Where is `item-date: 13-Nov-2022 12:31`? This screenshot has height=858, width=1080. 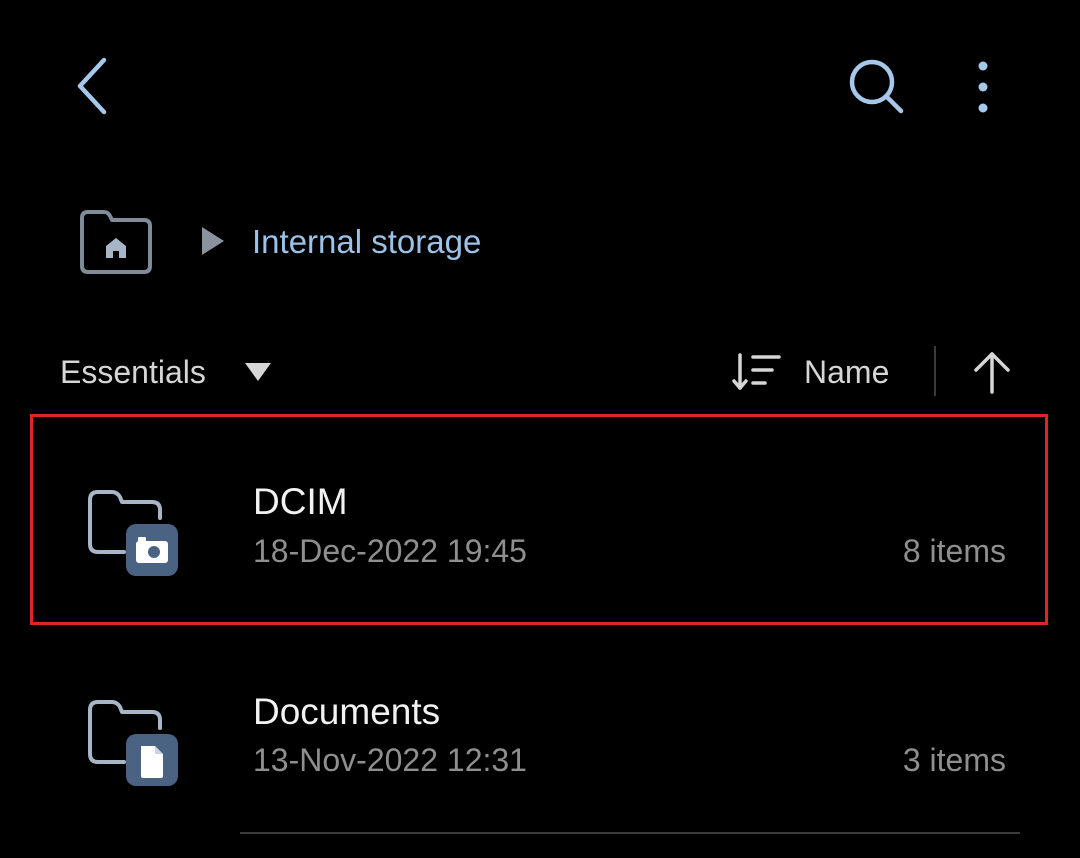 item-date: 13-Nov-2022 12:31 is located at coordinates (390, 760).